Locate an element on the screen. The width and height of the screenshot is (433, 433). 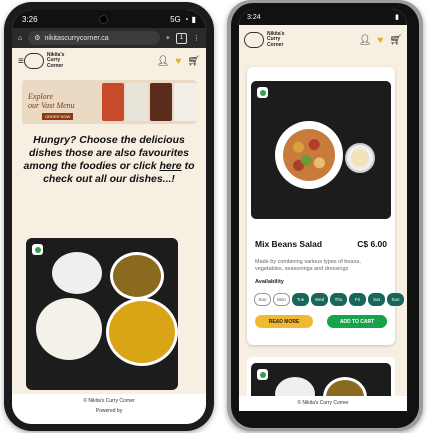
menu-banner: Explore our Vast Menu ORDER NOW is located at coordinates (109, 102).